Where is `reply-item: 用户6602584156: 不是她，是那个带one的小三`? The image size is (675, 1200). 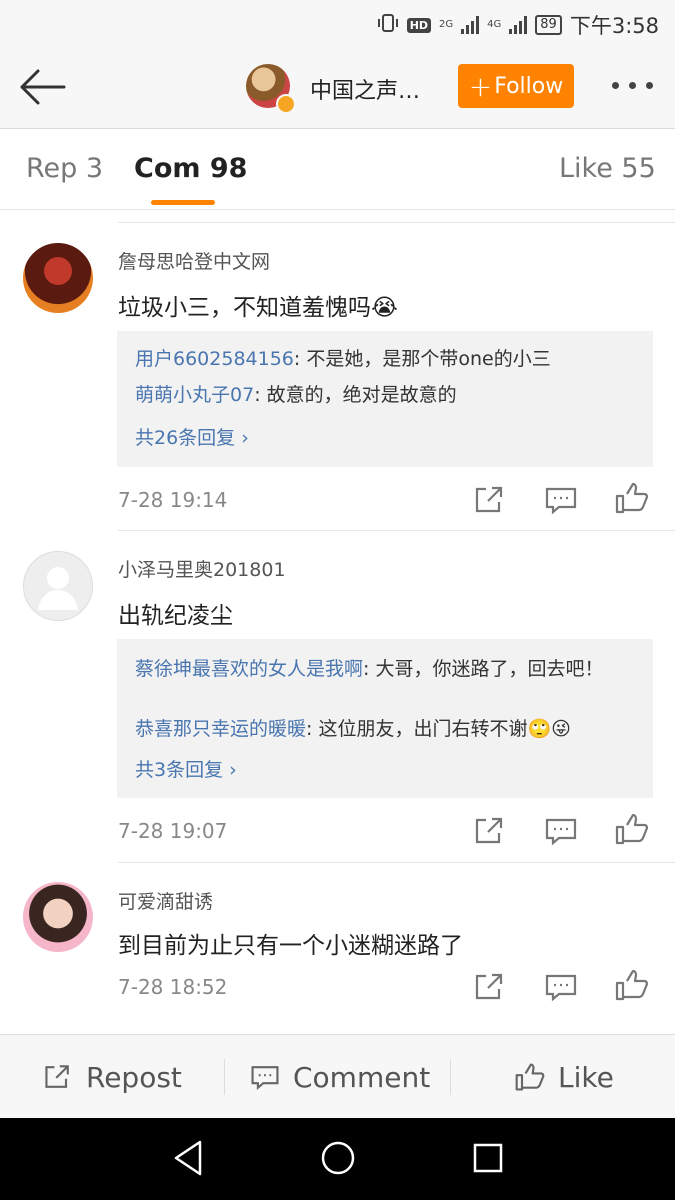 reply-item: 用户6602584156: 不是她，是那个带one的小三 is located at coordinates (387, 359).